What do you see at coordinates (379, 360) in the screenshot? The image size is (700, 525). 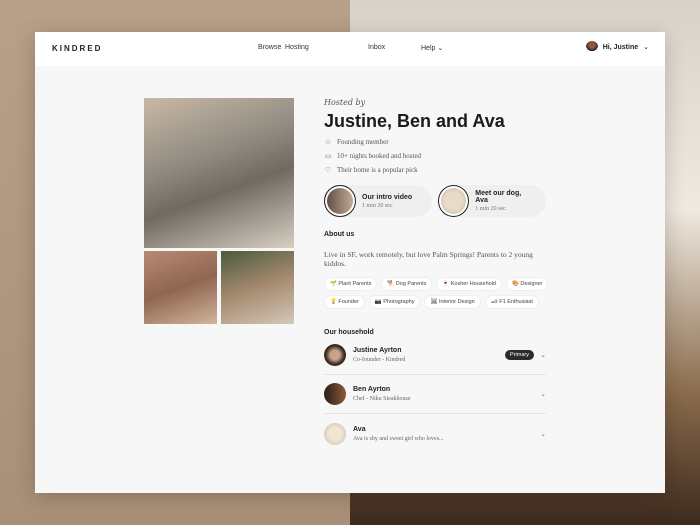 I see `member-subtitle: Co-founder - Kindred` at bounding box center [379, 360].